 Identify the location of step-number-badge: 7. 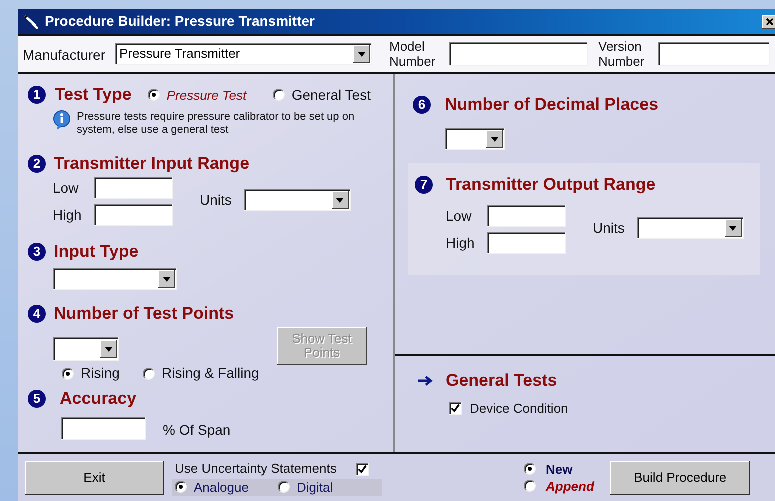
(424, 185).